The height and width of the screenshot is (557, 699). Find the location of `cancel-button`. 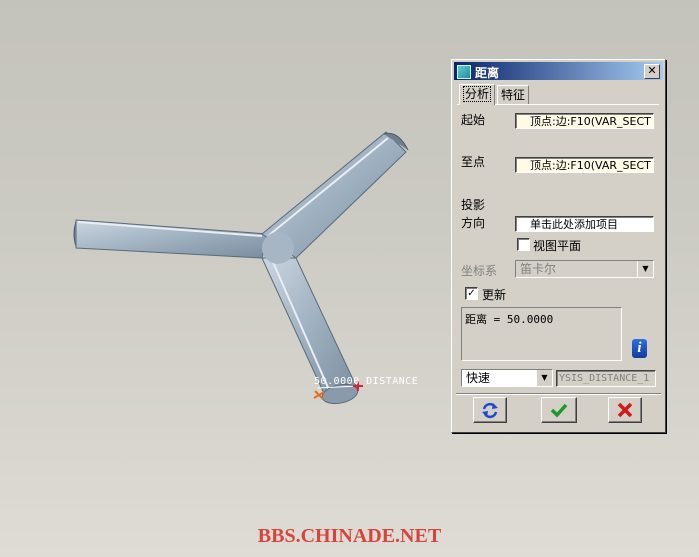

cancel-button is located at coordinates (625, 410).